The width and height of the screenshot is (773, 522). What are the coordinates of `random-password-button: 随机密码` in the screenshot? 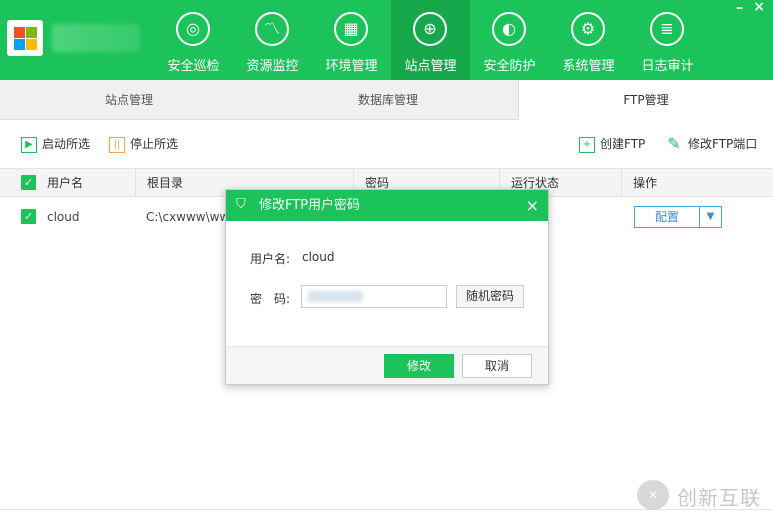 It's located at (490, 296).